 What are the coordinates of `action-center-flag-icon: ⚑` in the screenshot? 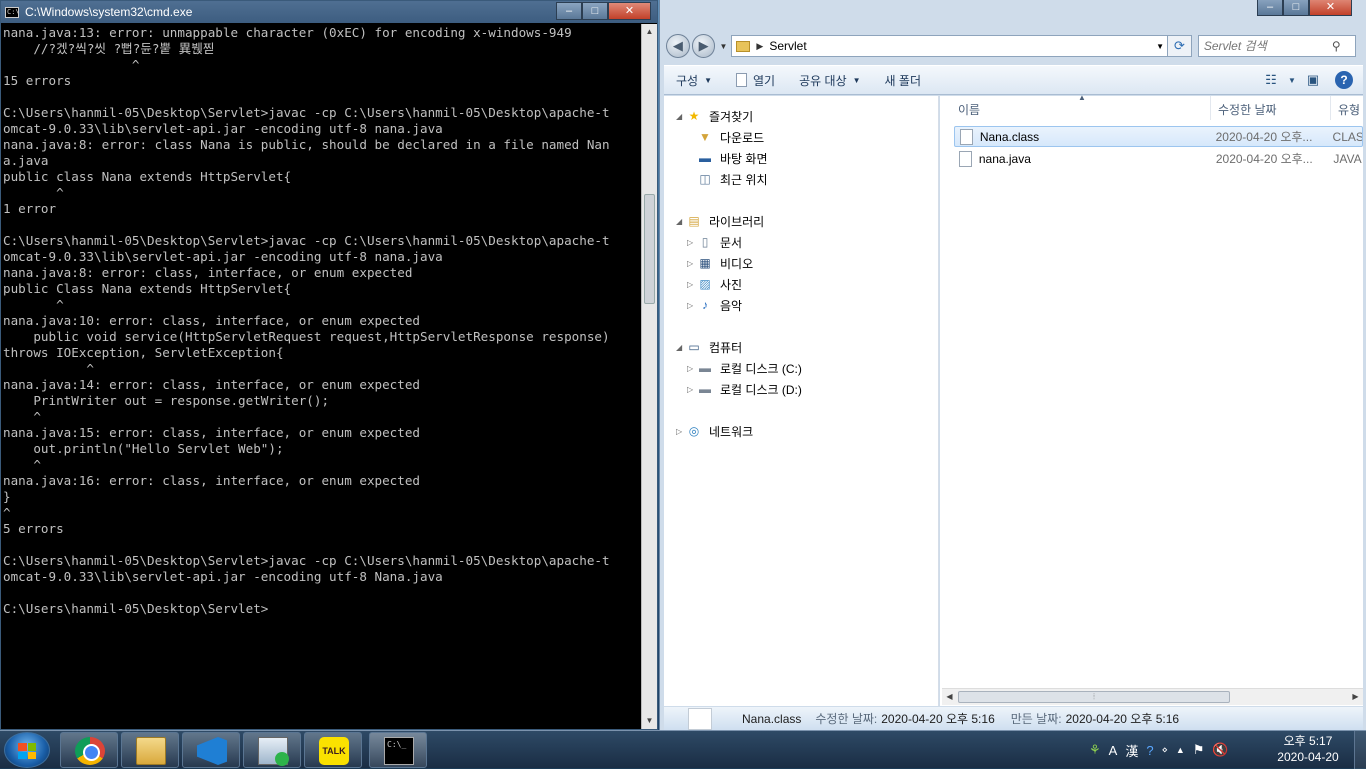 It's located at (1199, 750).